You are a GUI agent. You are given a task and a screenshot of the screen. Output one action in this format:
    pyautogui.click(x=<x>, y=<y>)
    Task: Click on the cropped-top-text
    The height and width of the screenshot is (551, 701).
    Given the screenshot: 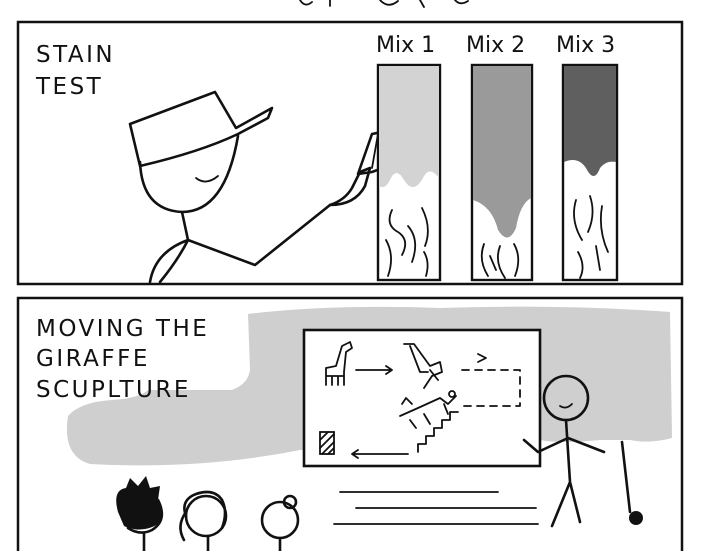 What is the action you would take?
    pyautogui.click(x=384, y=4)
    